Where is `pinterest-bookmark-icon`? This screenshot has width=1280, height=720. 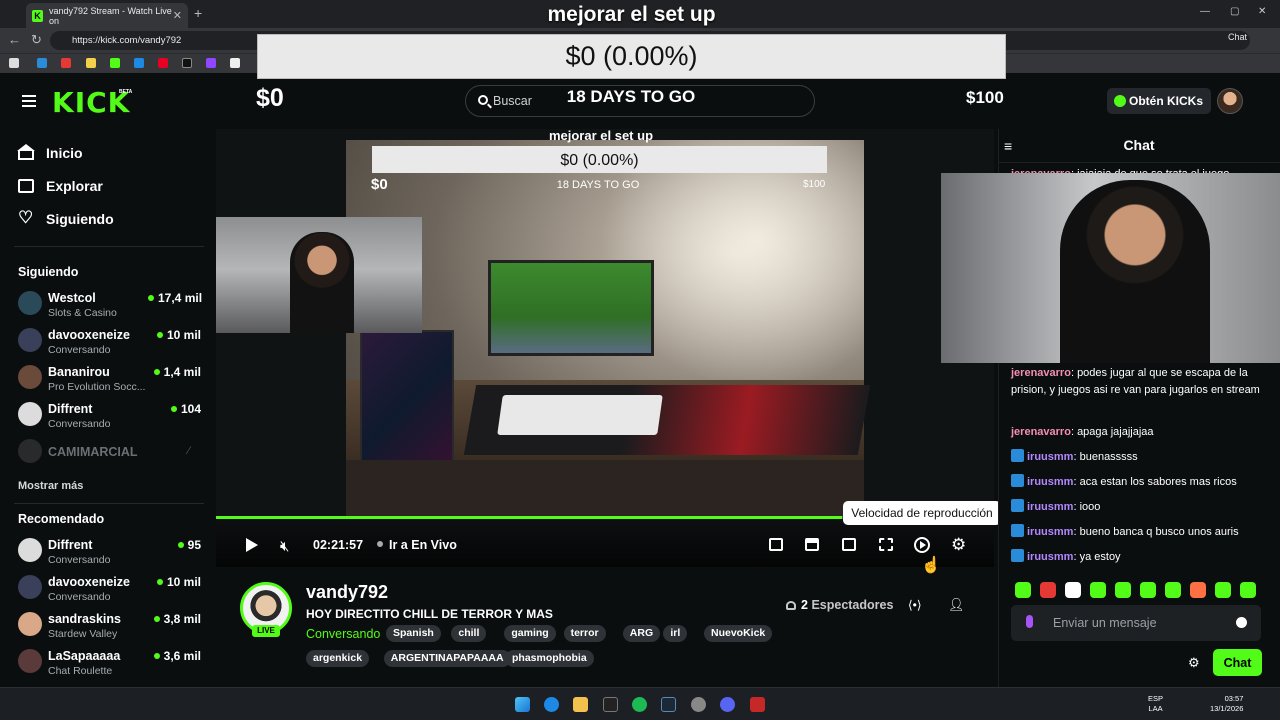
pinterest-bookmark-icon is located at coordinates (163, 63).